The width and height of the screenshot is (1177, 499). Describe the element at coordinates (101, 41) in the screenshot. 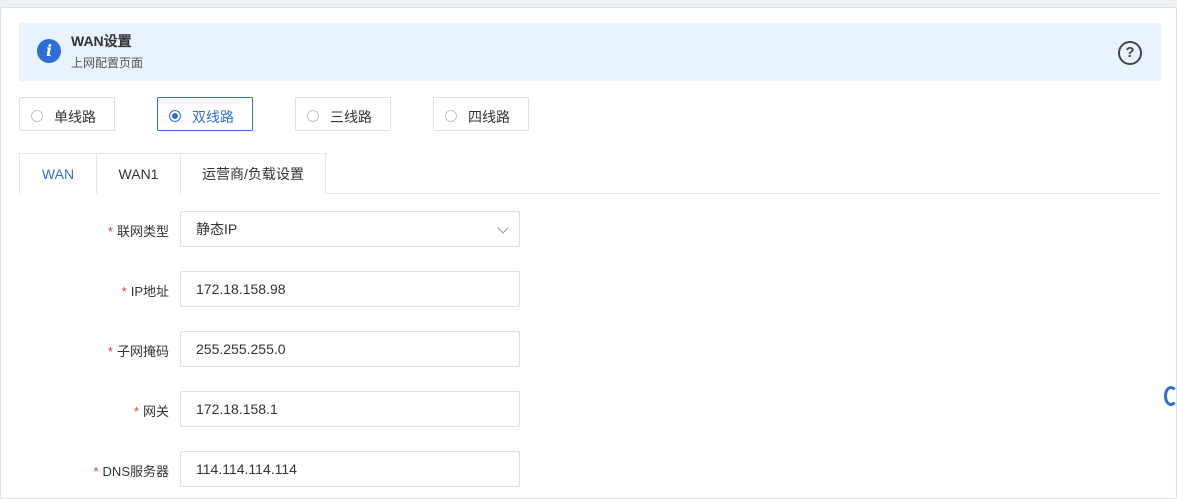

I see `page-title: WAN设置` at that location.